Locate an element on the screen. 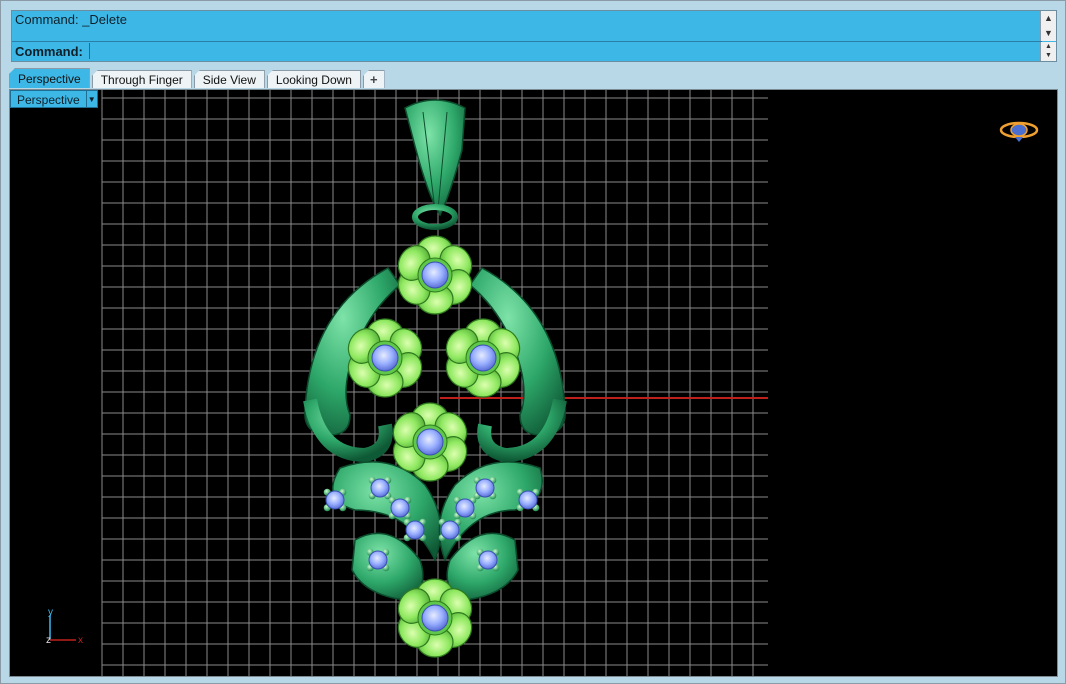 The image size is (1066, 684). command-spin: ▲ ▼ is located at coordinates (1048, 51).